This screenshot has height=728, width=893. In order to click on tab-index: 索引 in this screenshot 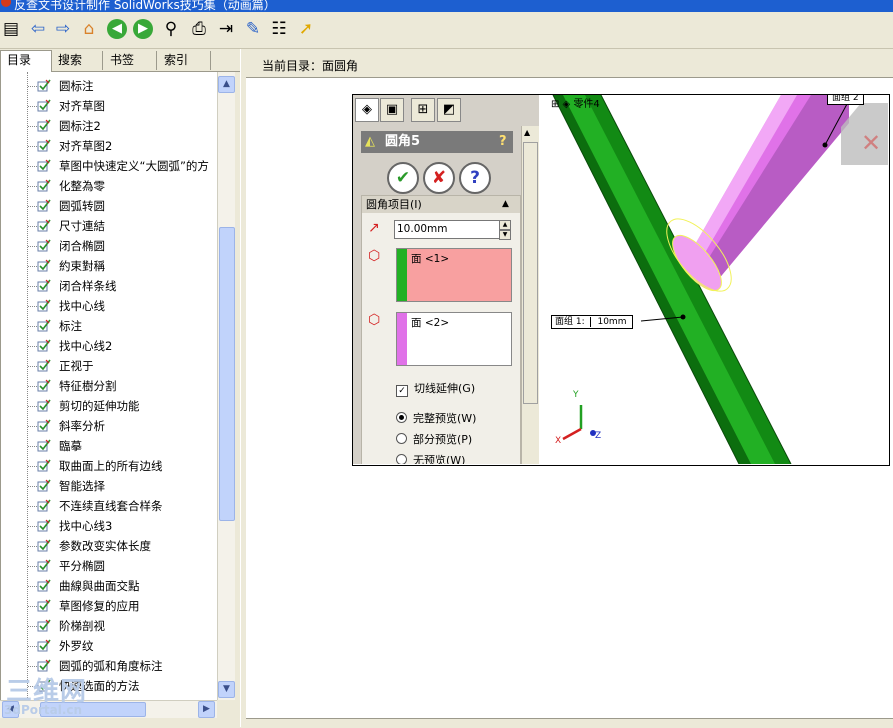, I will do `click(184, 60)`.